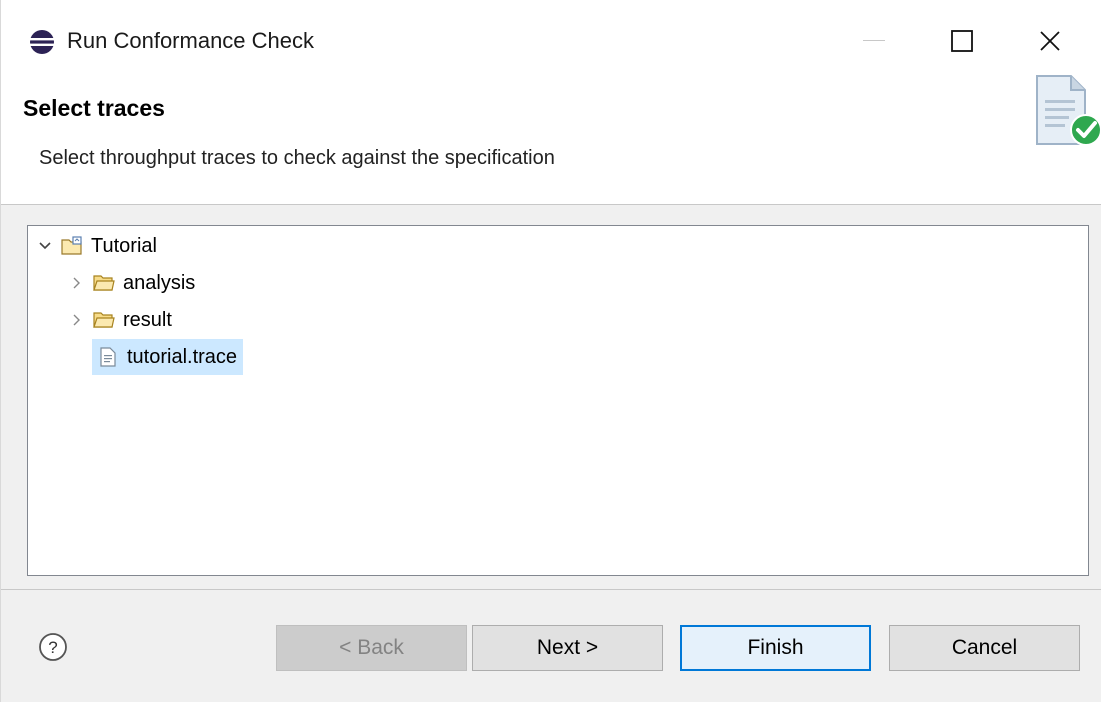  I want to click on tree-item-tutorial: Tutorial, so click(96, 246).